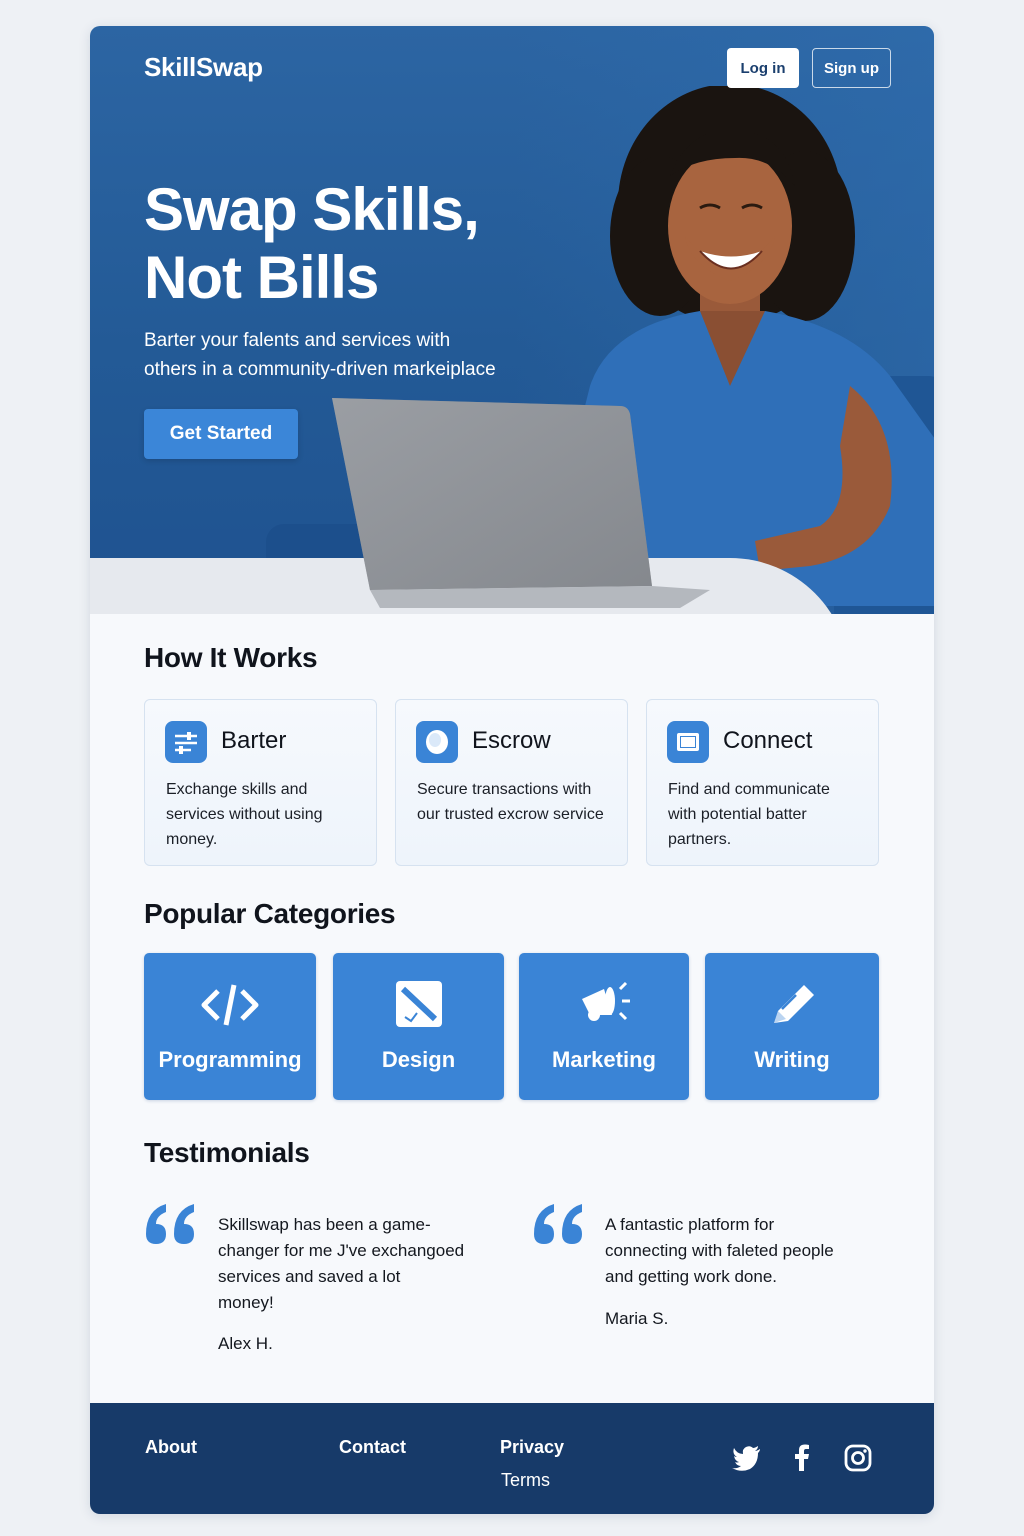 The image size is (1024, 1536). Describe the element at coordinates (203, 67) in the screenshot. I see `brand-logo: SkillSwap` at that location.